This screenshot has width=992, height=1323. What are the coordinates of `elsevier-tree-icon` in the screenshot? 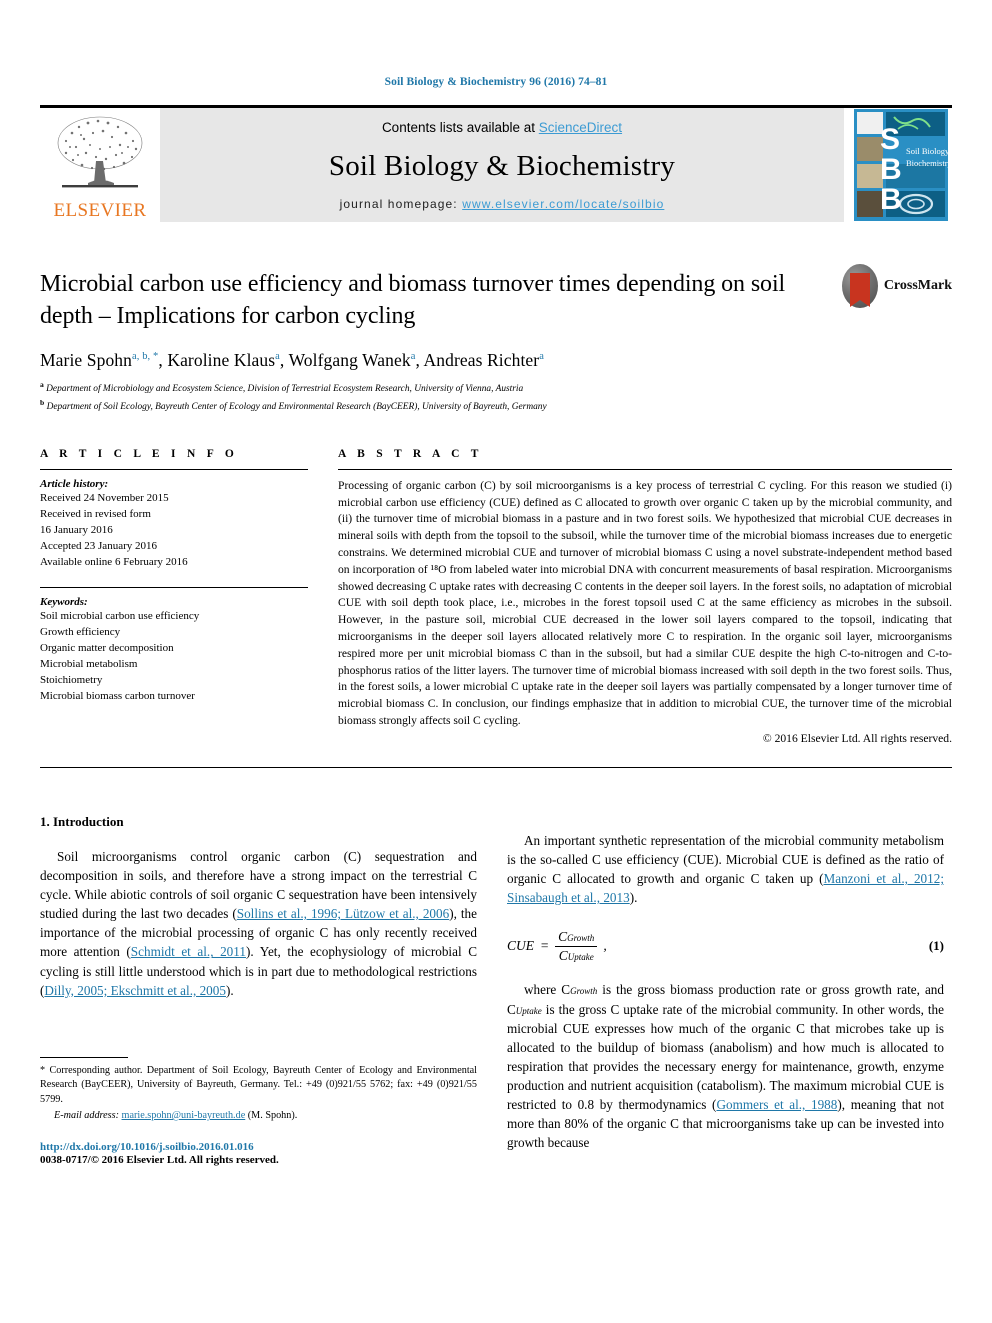 It's located at (100, 152).